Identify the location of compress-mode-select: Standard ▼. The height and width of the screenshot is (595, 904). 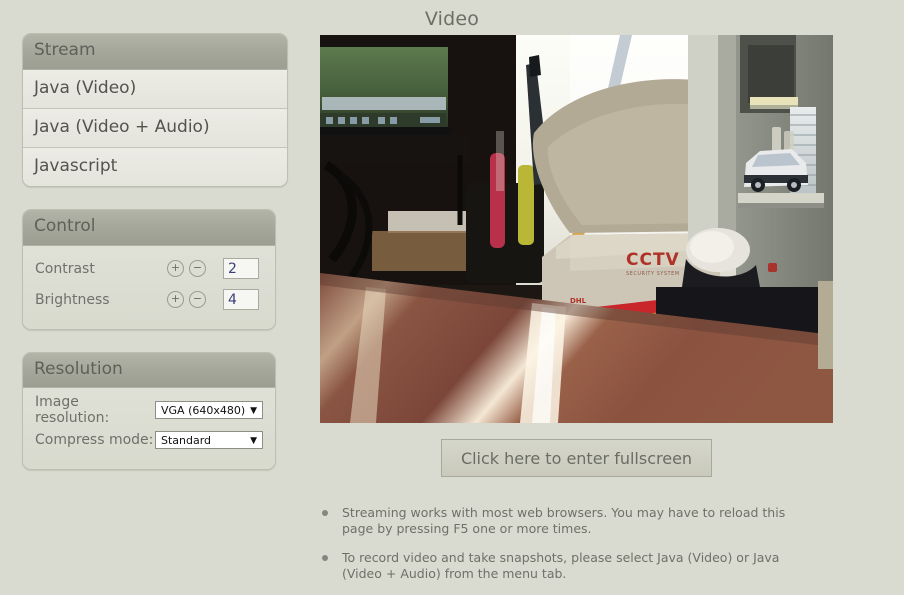
(209, 440).